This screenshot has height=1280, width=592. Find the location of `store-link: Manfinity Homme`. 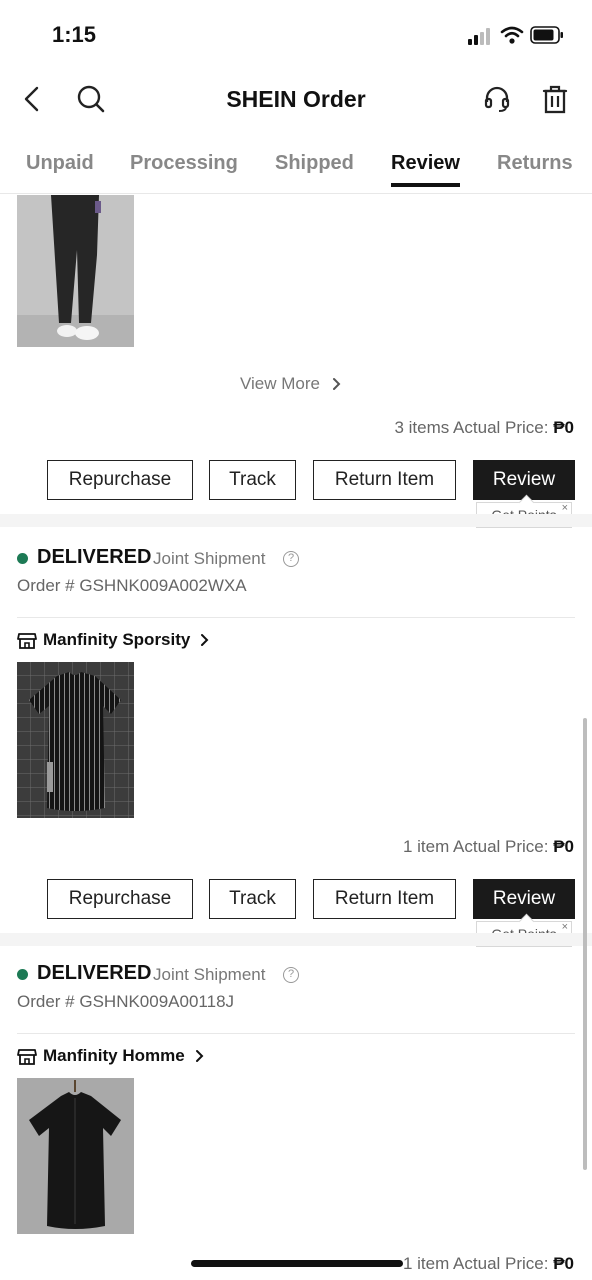

store-link: Manfinity Homme is located at coordinates (110, 1056).